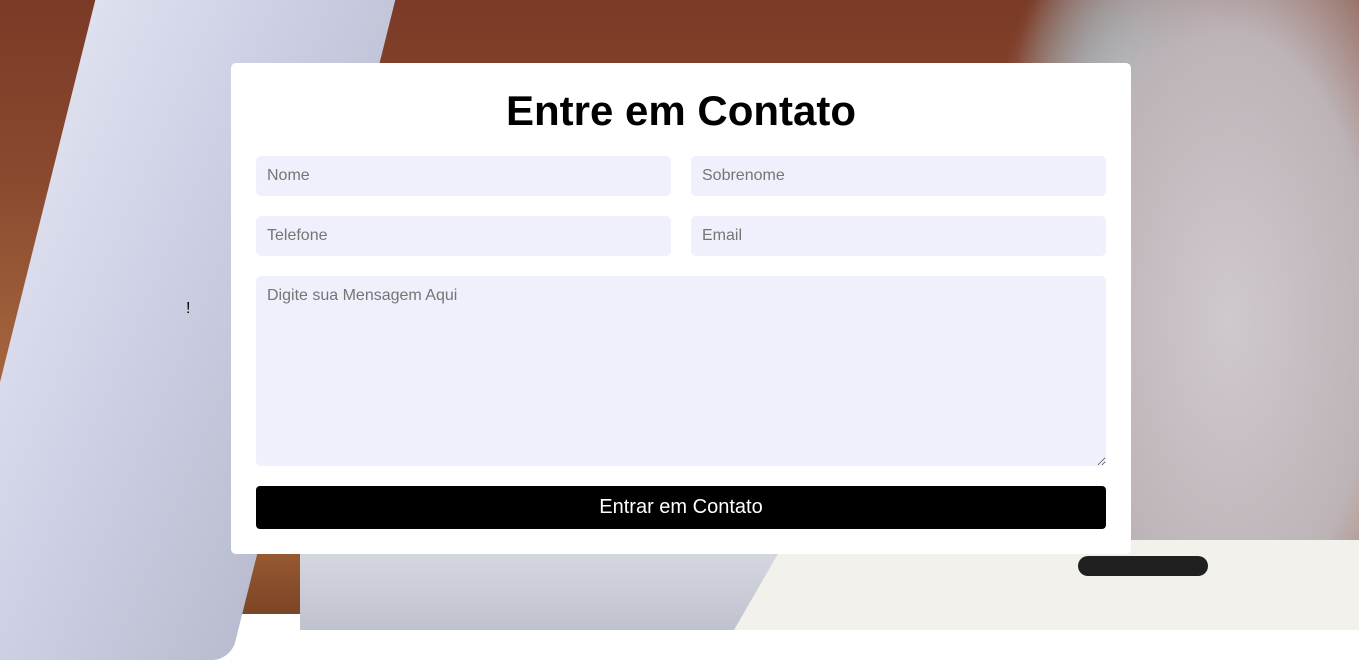  I want to click on email-input, so click(898, 236).